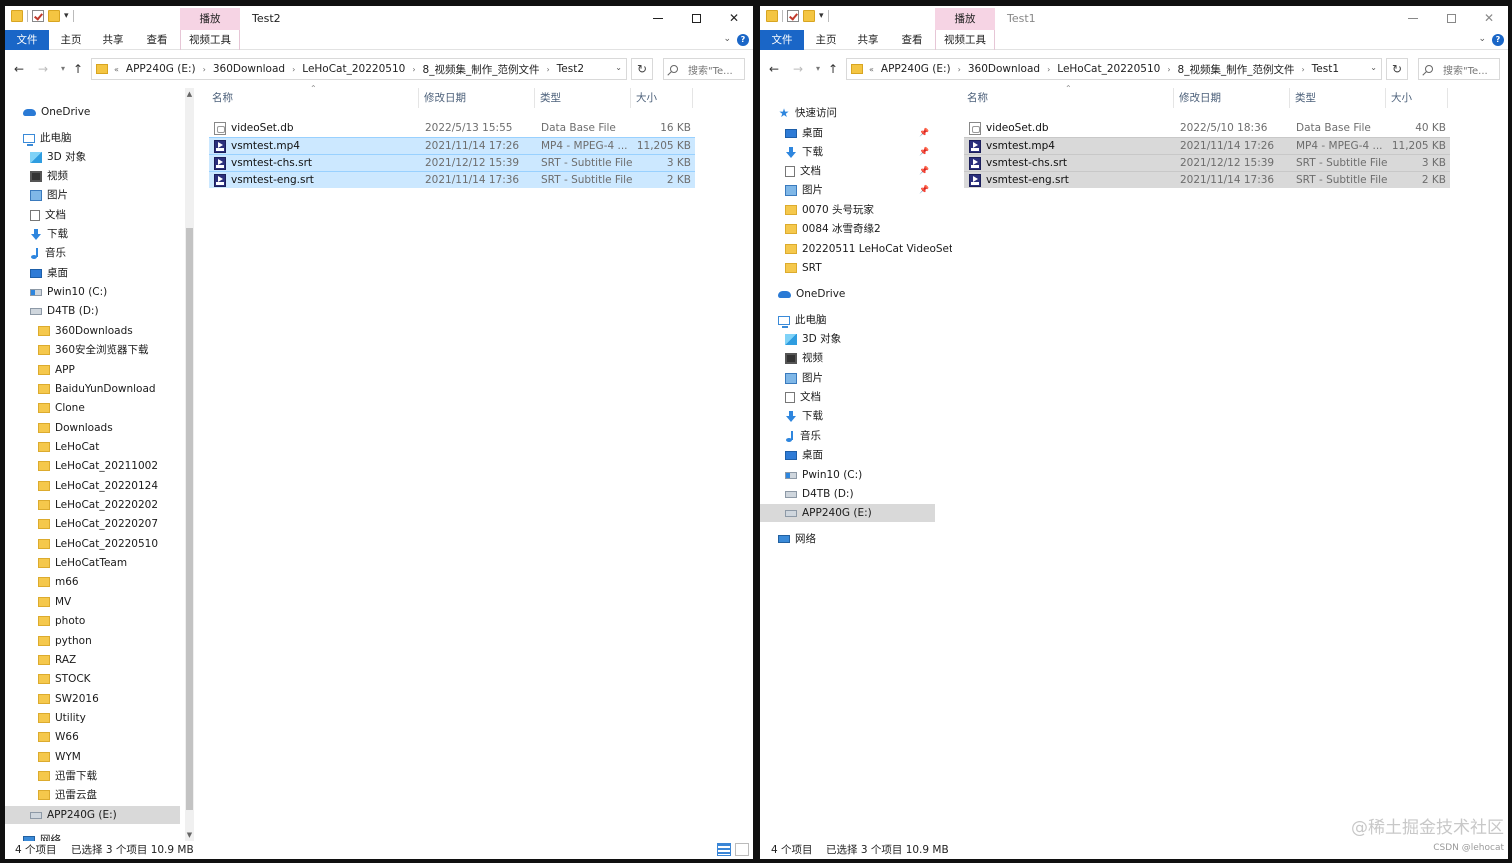 The image size is (1512, 863). Describe the element at coordinates (92, 273) in the screenshot. I see `nav-item: 桌面` at that location.